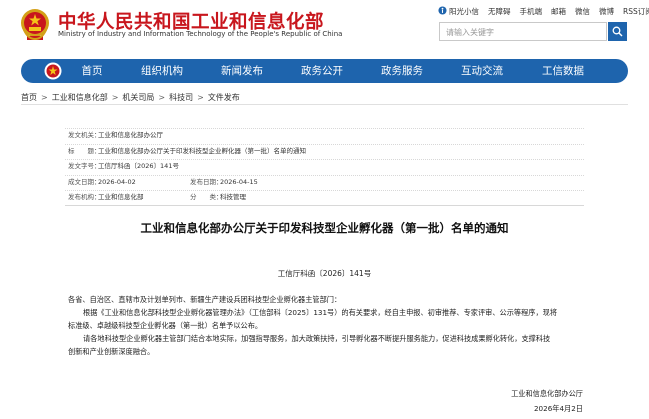 The image size is (649, 419). What do you see at coordinates (181, 97) in the screenshot?
I see `breadcrumb-science-dept: 科技司` at bounding box center [181, 97].